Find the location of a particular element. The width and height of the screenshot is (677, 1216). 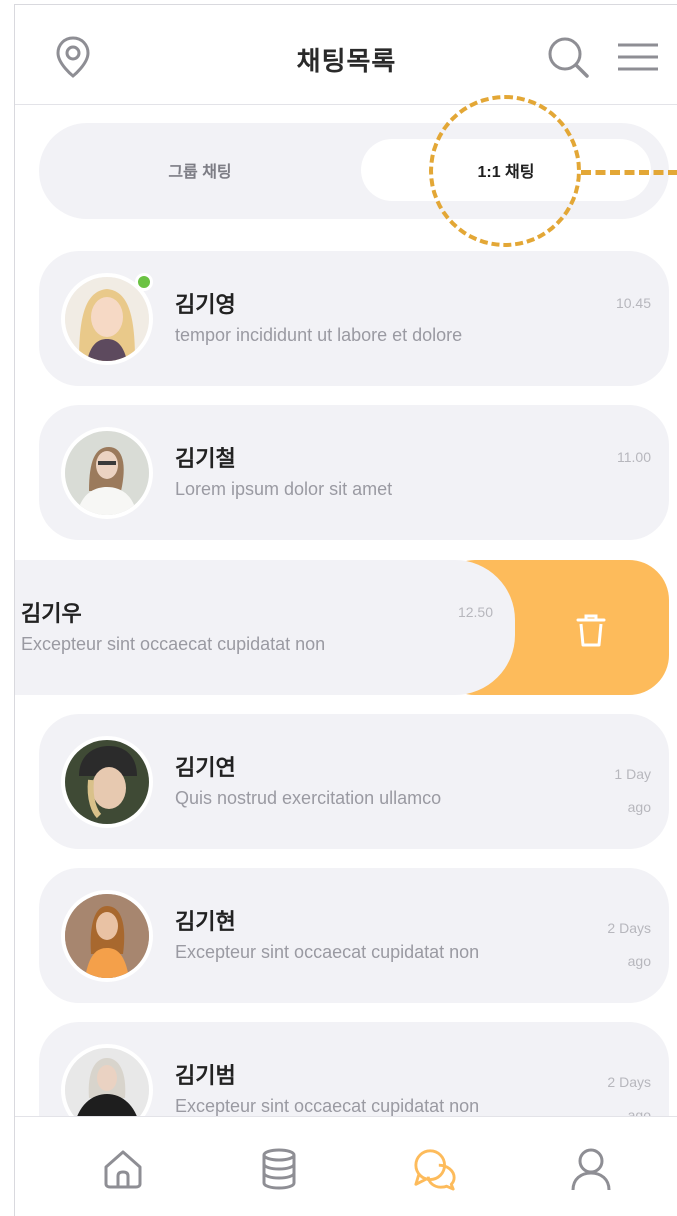

tab-group-chat: 그룹 채팅 is located at coordinates (200, 170).